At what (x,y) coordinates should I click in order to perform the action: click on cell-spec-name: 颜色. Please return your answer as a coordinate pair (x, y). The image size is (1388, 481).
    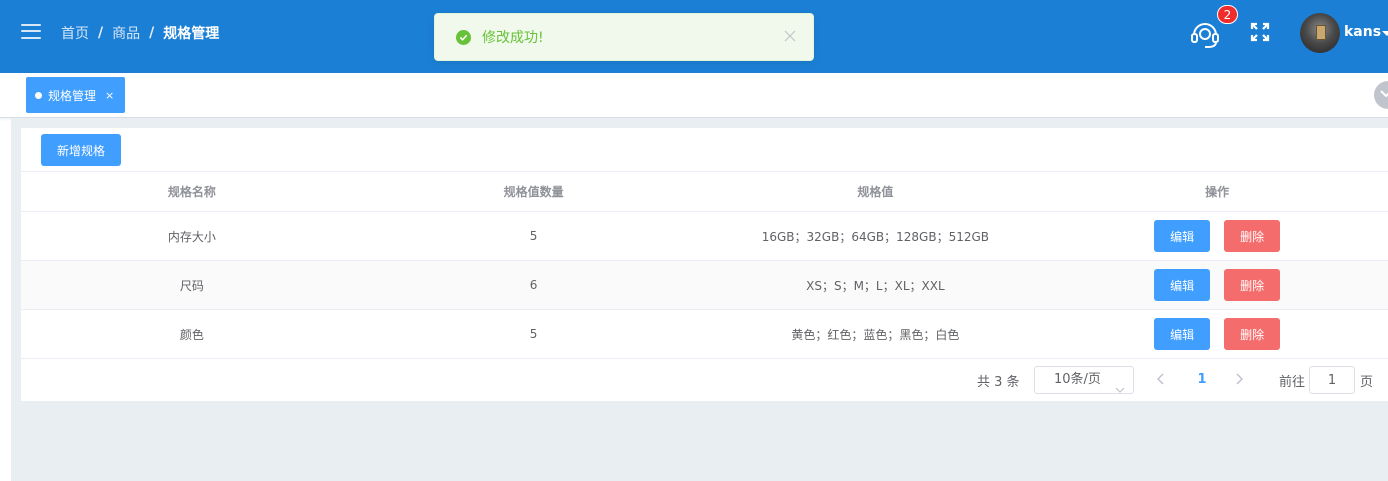
    Looking at the image, I should click on (191, 334).